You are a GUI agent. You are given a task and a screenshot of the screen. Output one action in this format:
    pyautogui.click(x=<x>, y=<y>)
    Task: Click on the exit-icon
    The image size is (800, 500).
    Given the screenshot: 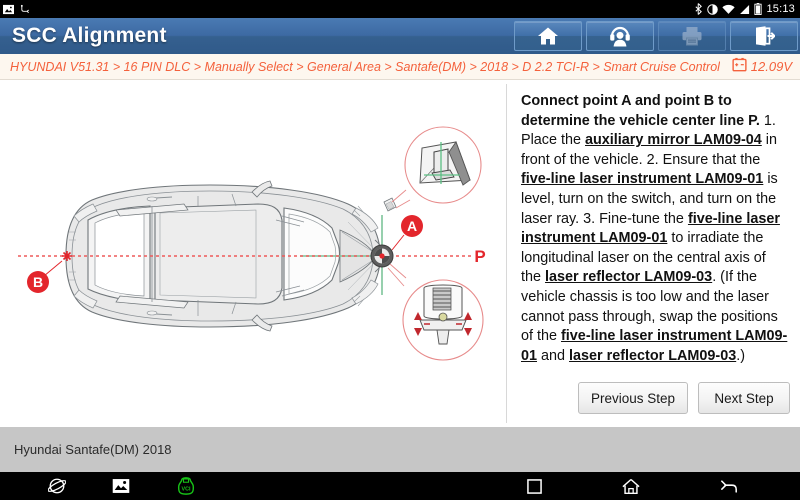 What is the action you would take?
    pyautogui.click(x=764, y=36)
    